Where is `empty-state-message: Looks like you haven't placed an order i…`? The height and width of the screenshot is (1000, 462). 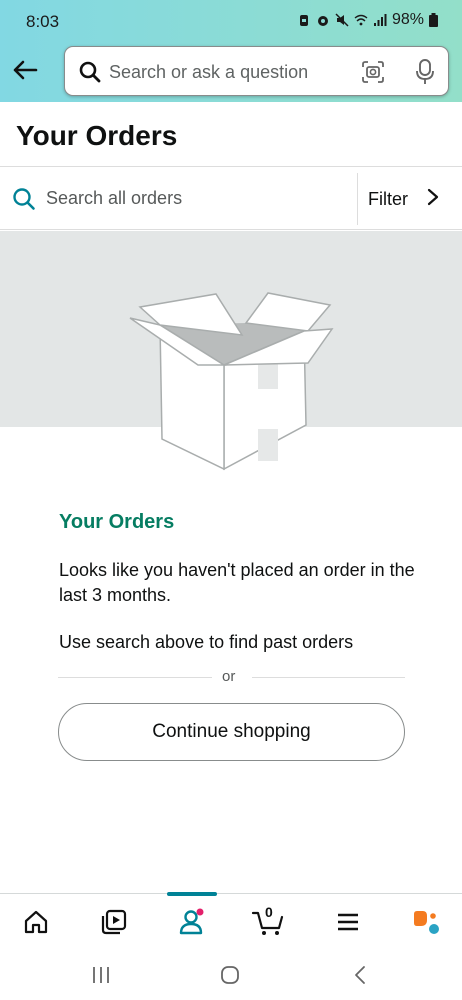 empty-state-message: Looks like you haven't placed an order i… is located at coordinates (237, 582).